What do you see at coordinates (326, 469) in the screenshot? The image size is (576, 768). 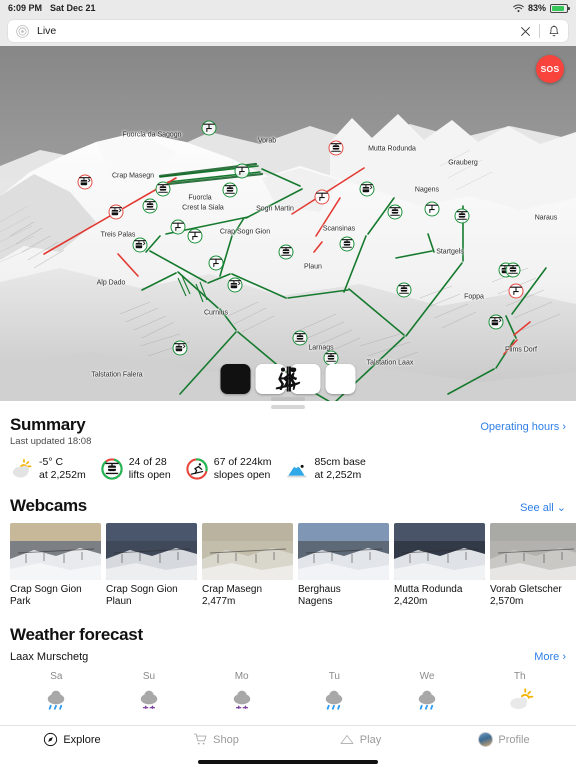 I see `stat-snow: 85cm base at 2,252m` at bounding box center [326, 469].